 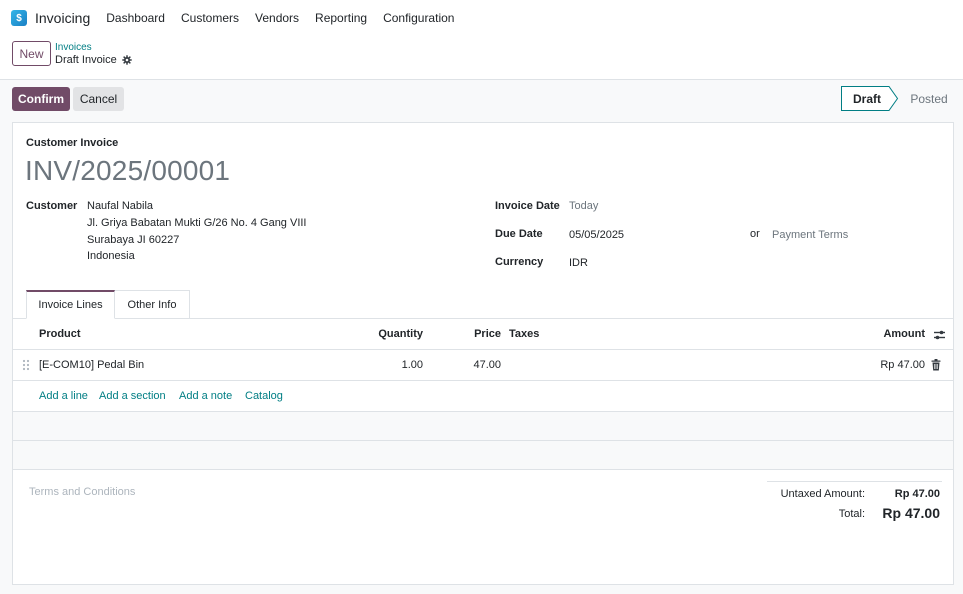 I want to click on breadcrumb-current: Draft Invoice, so click(x=86, y=60).